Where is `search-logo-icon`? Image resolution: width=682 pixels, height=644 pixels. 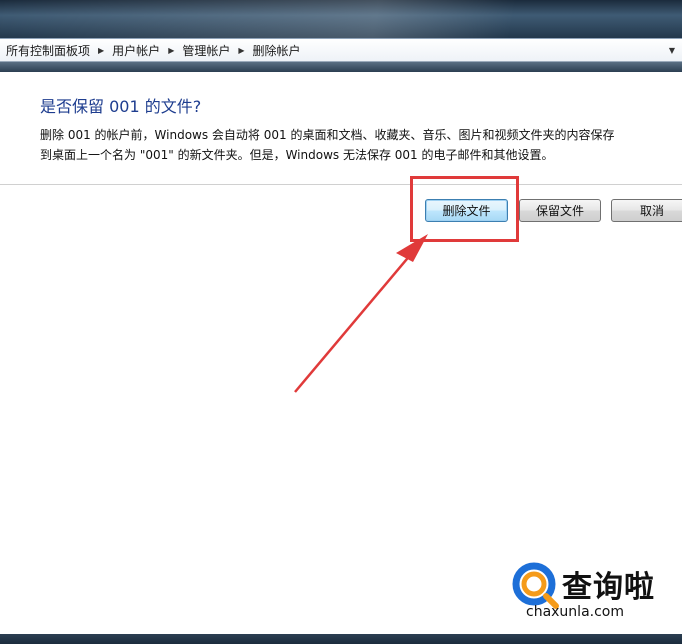
search-logo-icon is located at coordinates (535, 585).